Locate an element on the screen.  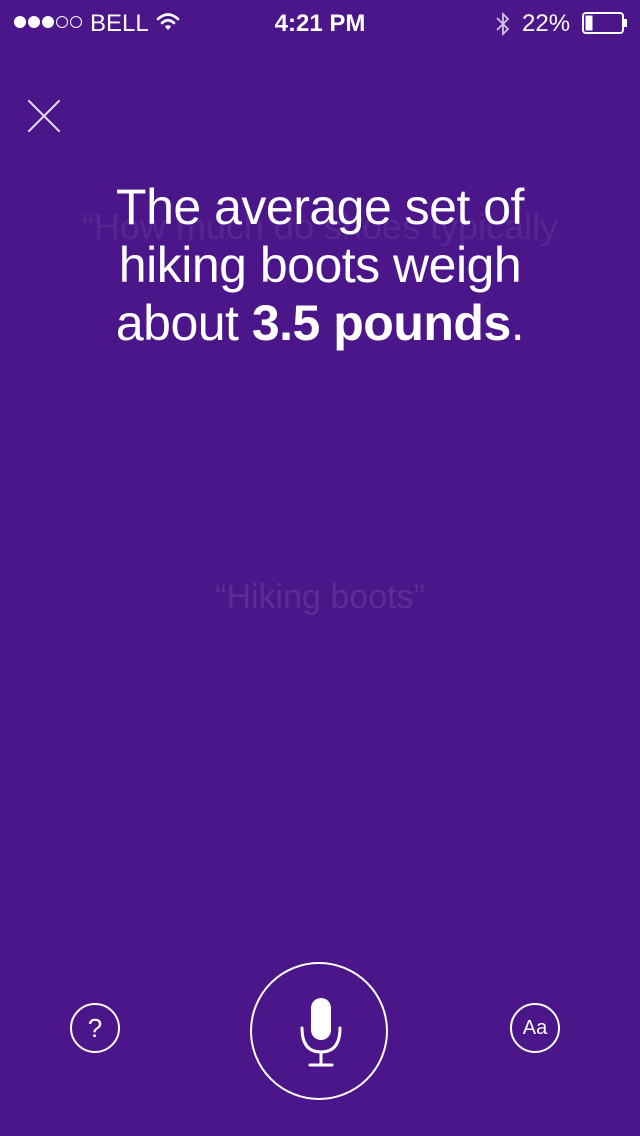
answer-suffix: . is located at coordinates (517, 323).